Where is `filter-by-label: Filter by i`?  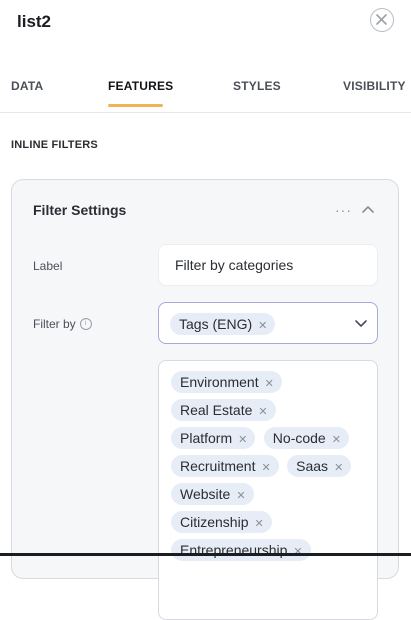 filter-by-label: Filter by i is located at coordinates (62, 324).